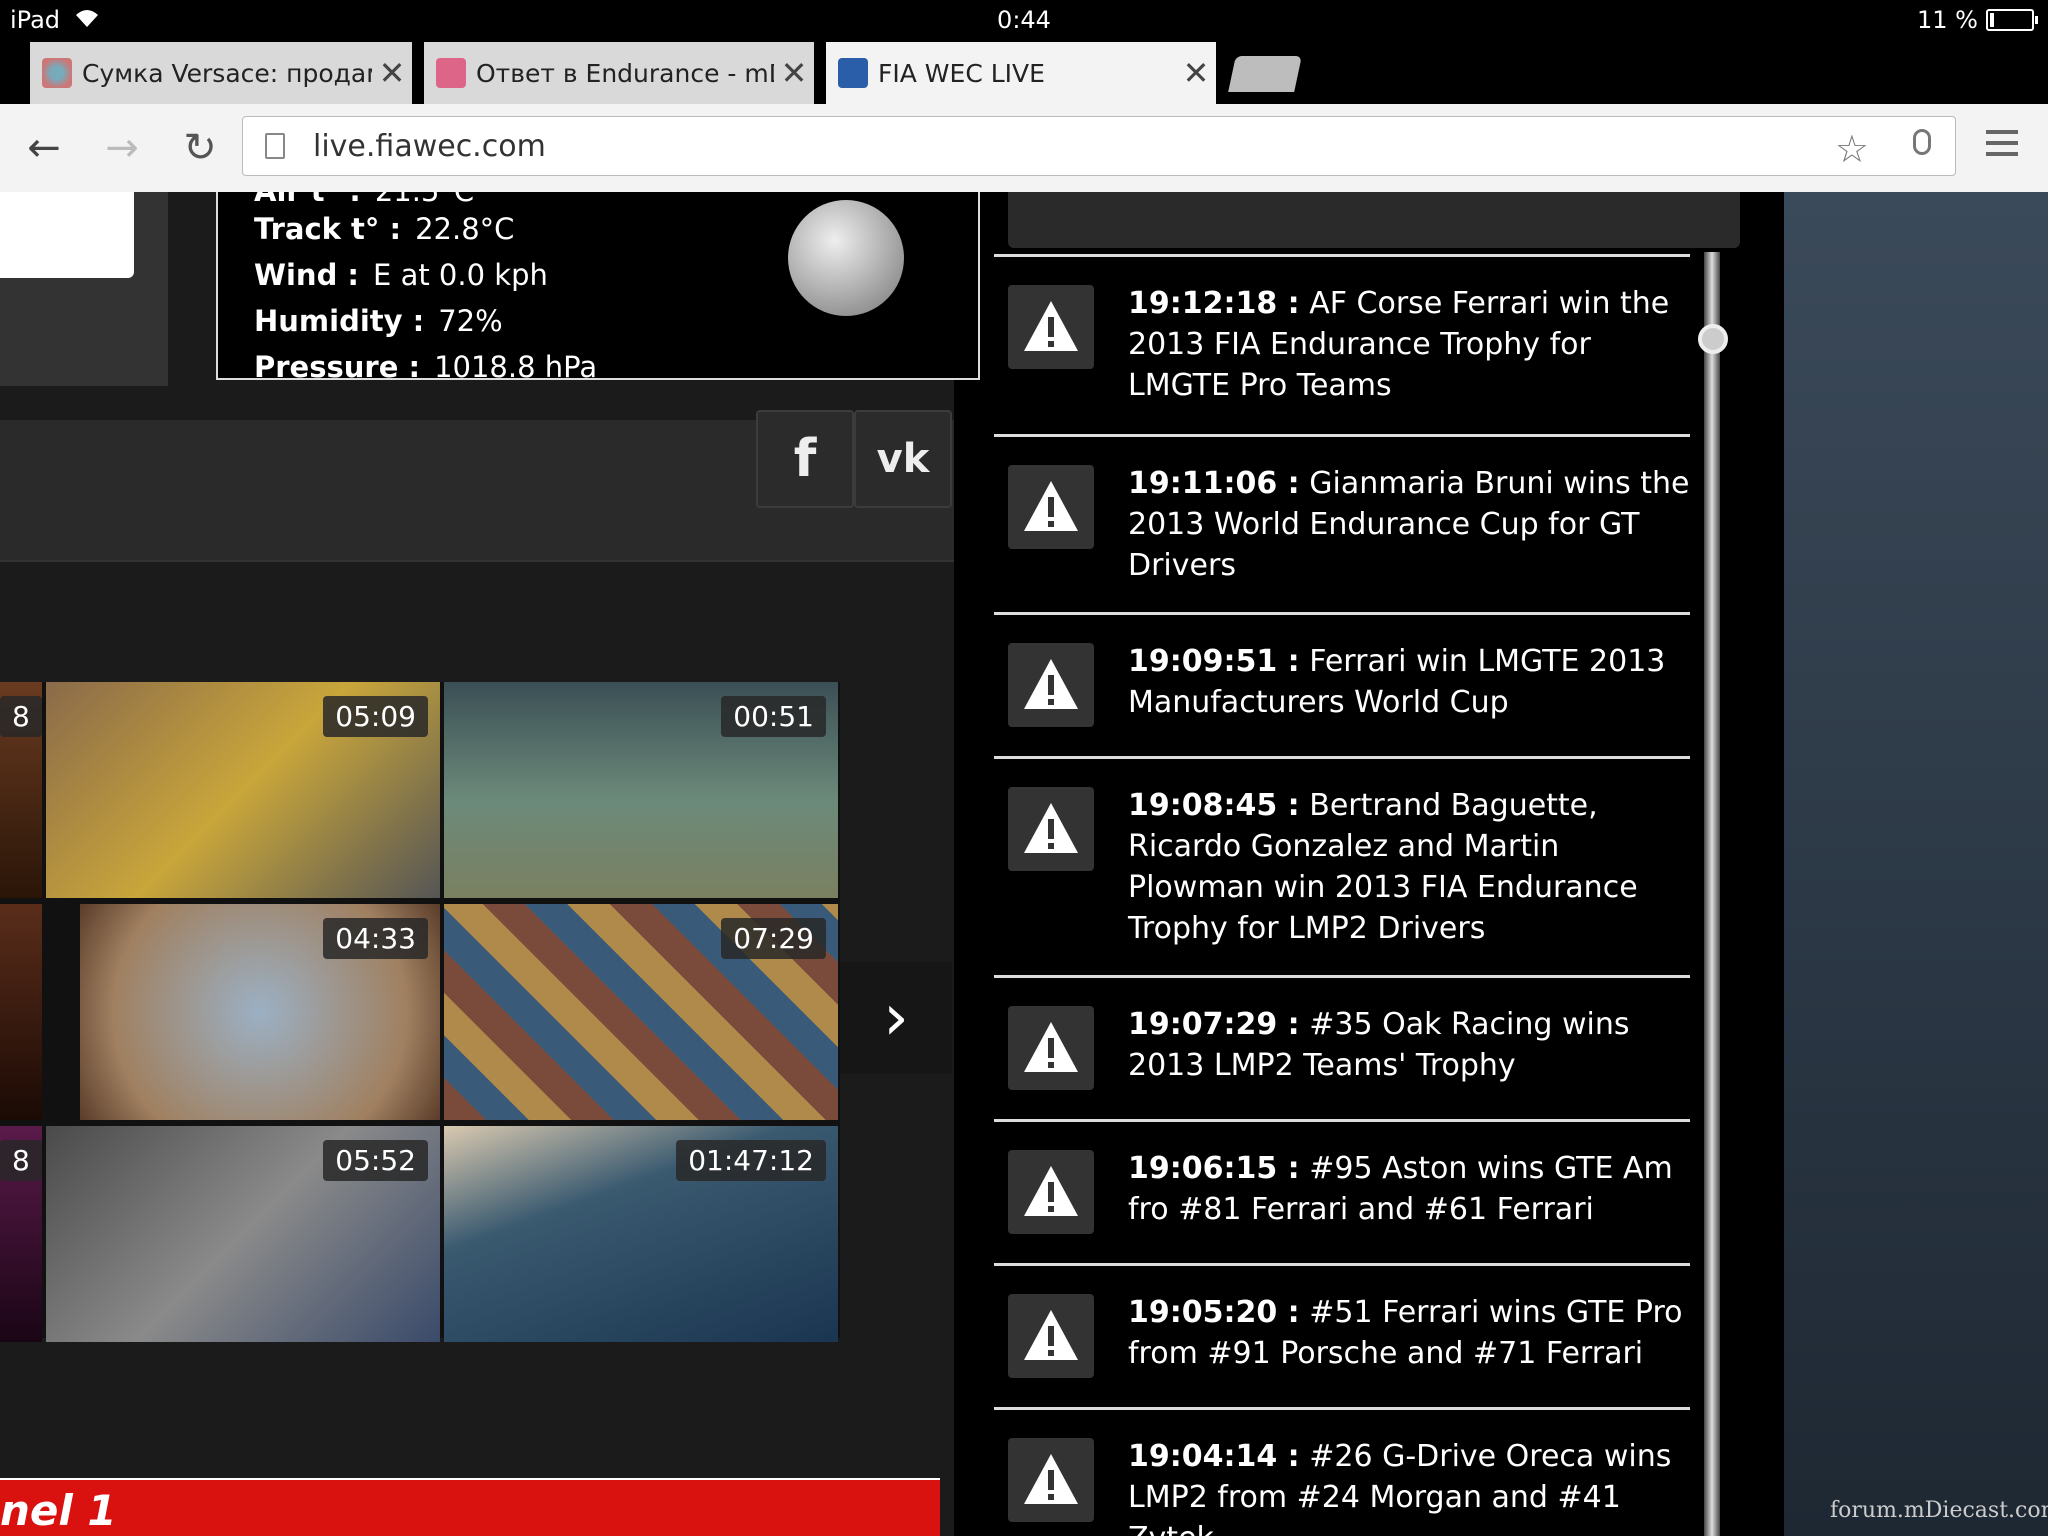 The image size is (2048, 1536). What do you see at coordinates (243, 790) in the screenshot?
I see `video-thumbnail: 05:09` at bounding box center [243, 790].